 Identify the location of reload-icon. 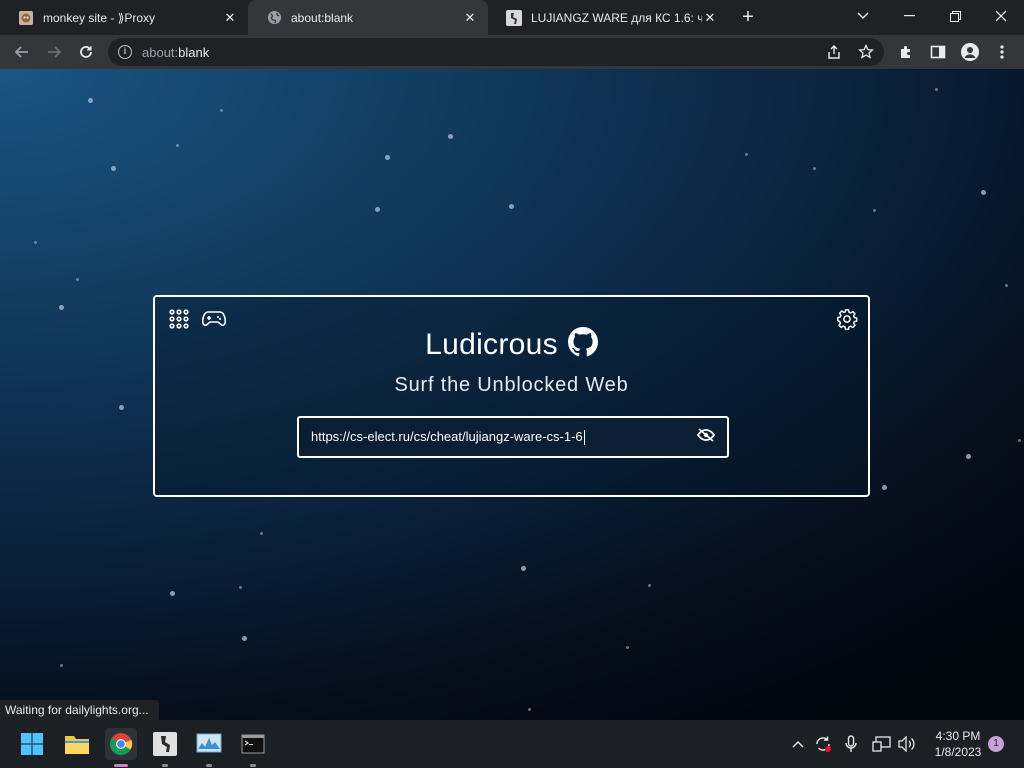
(86, 52).